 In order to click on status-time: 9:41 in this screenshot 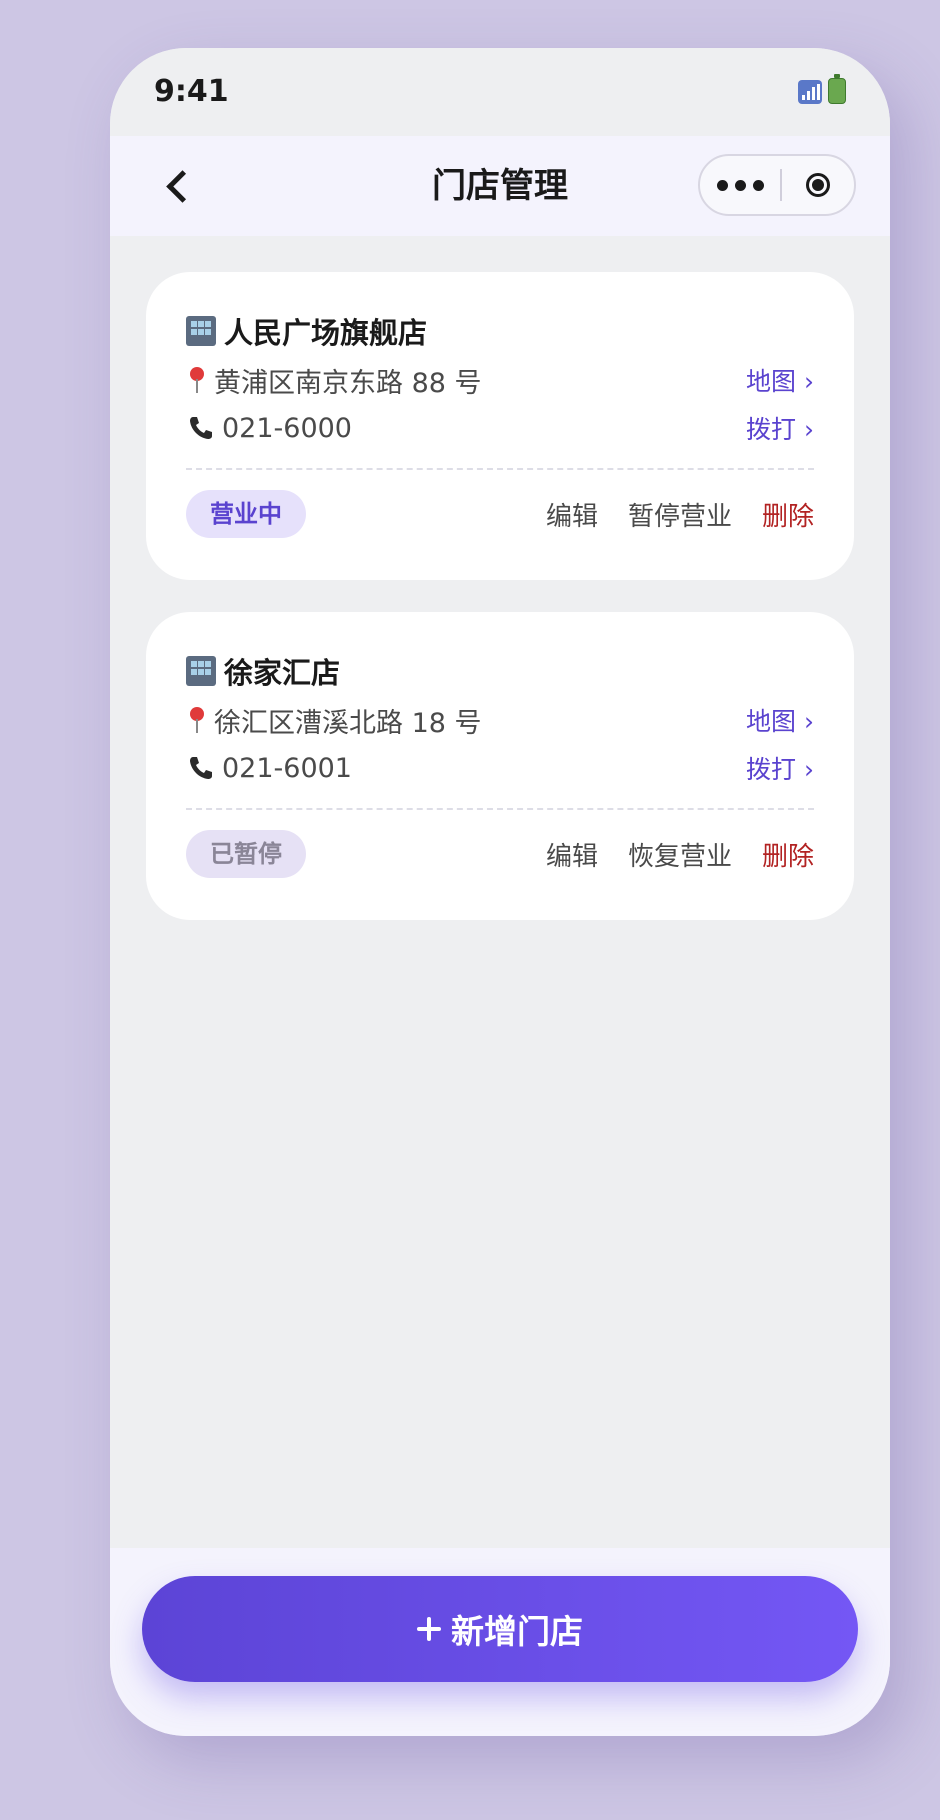, I will do `click(191, 91)`.